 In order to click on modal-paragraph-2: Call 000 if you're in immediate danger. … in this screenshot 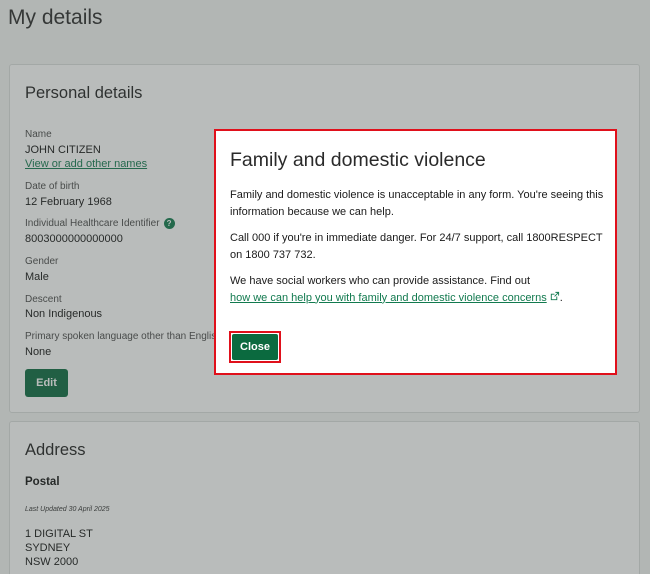, I will do `click(416, 246)`.